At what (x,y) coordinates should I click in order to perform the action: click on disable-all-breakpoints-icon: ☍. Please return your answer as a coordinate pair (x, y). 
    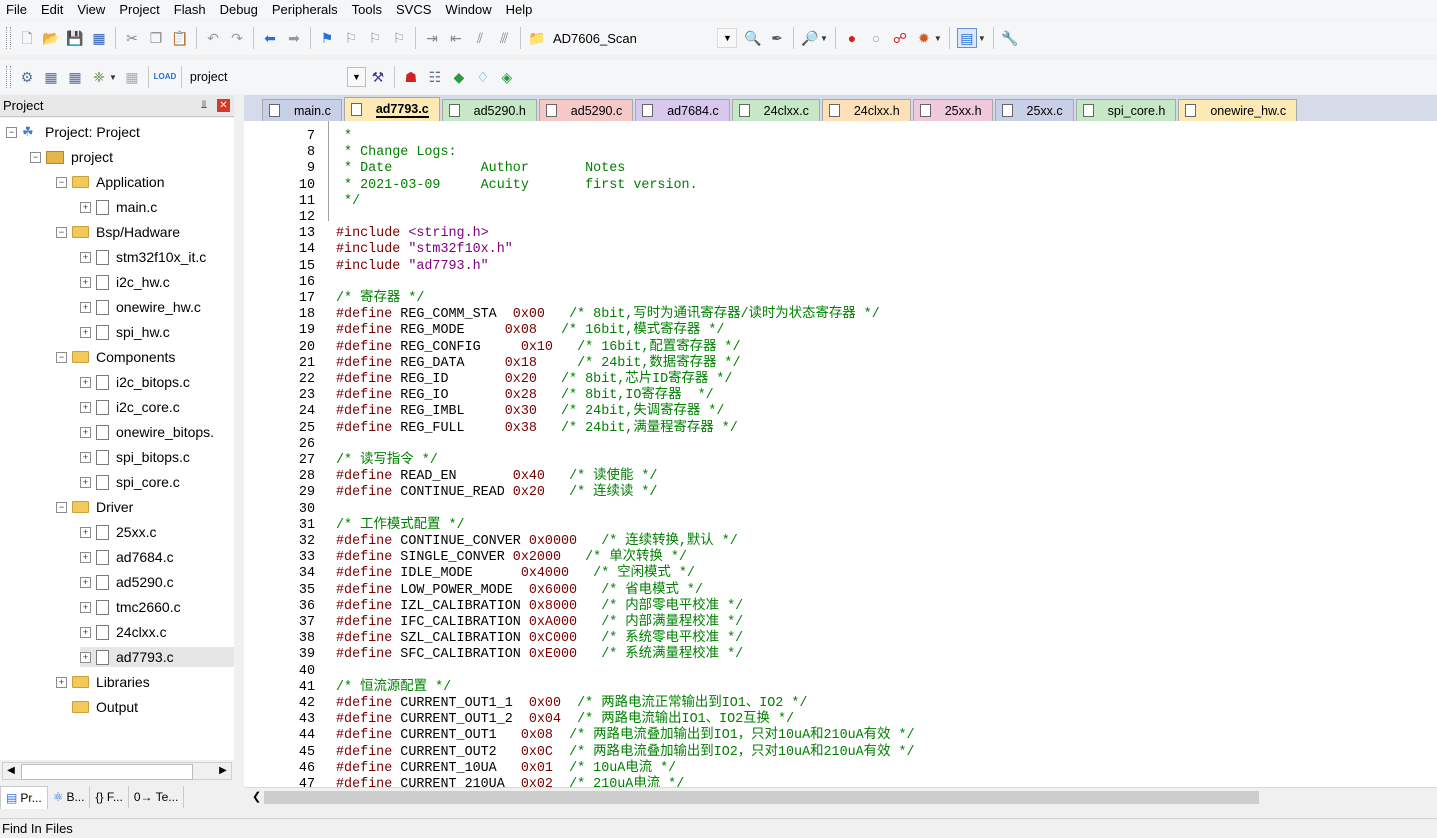
    Looking at the image, I should click on (900, 38).